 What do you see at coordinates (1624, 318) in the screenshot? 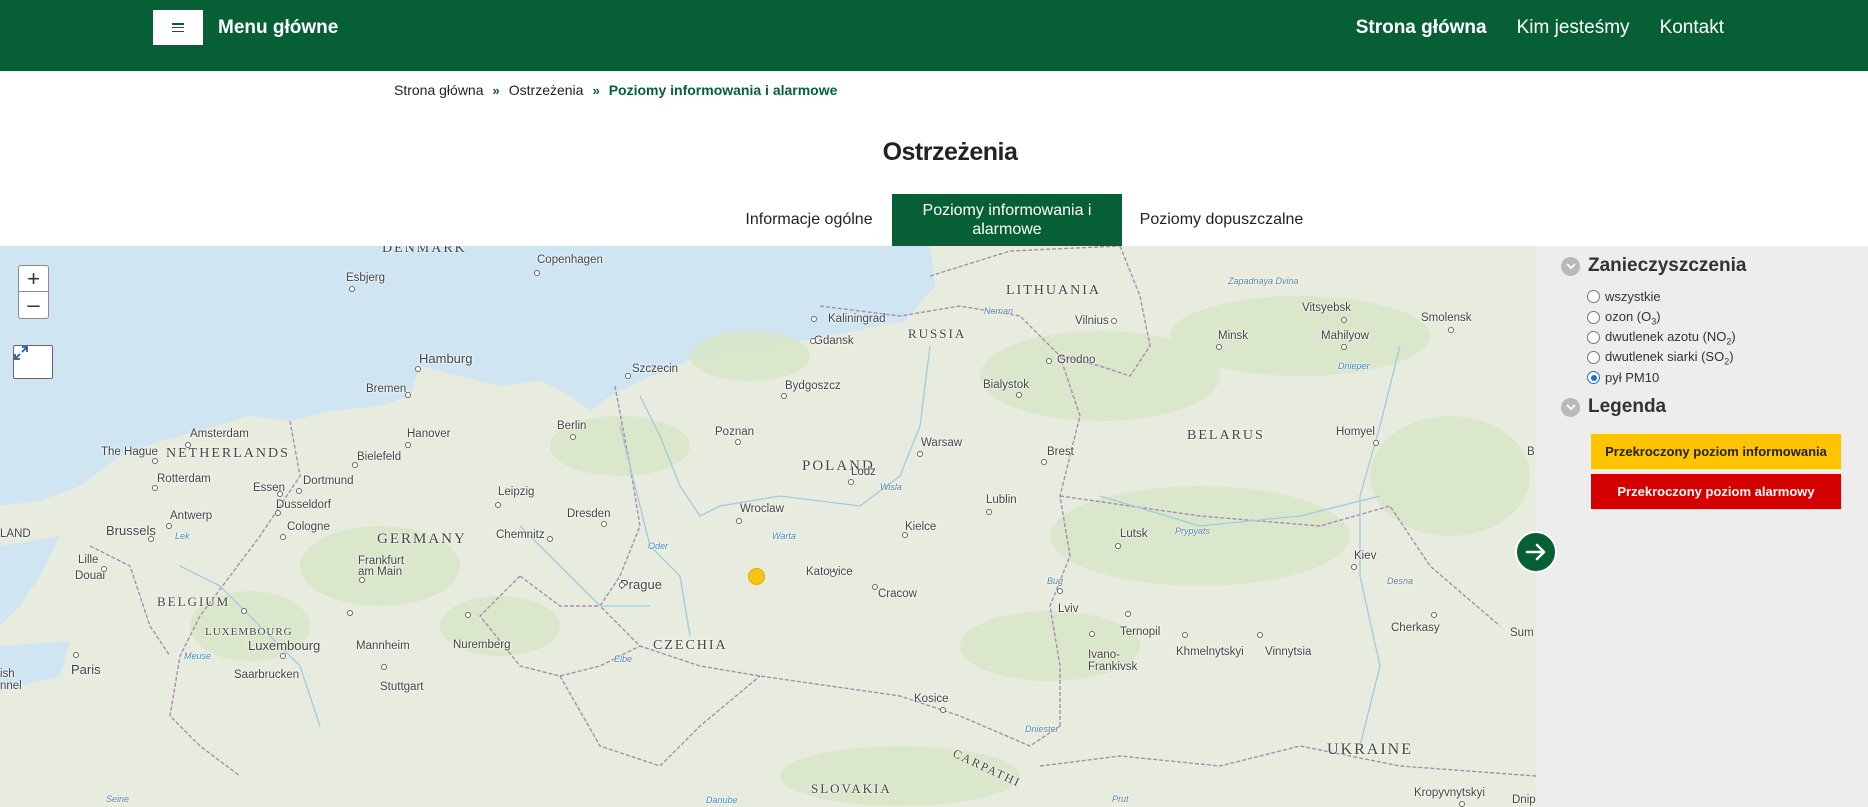
I see `radio-ozone: ozon (O3)` at bounding box center [1624, 318].